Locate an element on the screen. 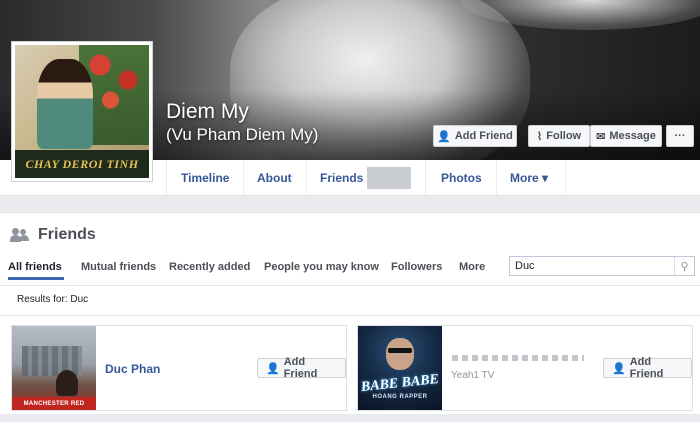 Image resolution: width=700 pixels, height=422 pixels. results-label: Results for: Duc is located at coordinates (53, 299).